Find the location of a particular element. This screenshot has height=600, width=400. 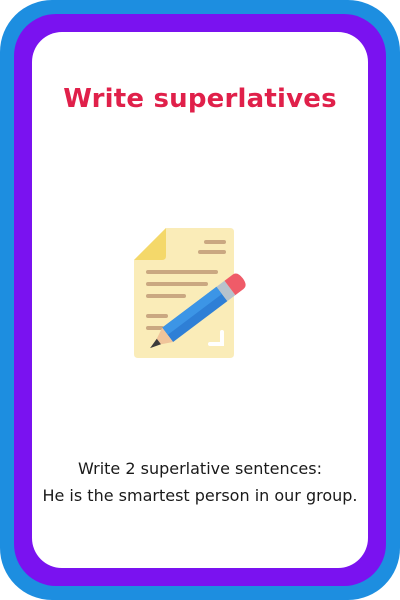

card-title: Write superlatives is located at coordinates (200, 99).